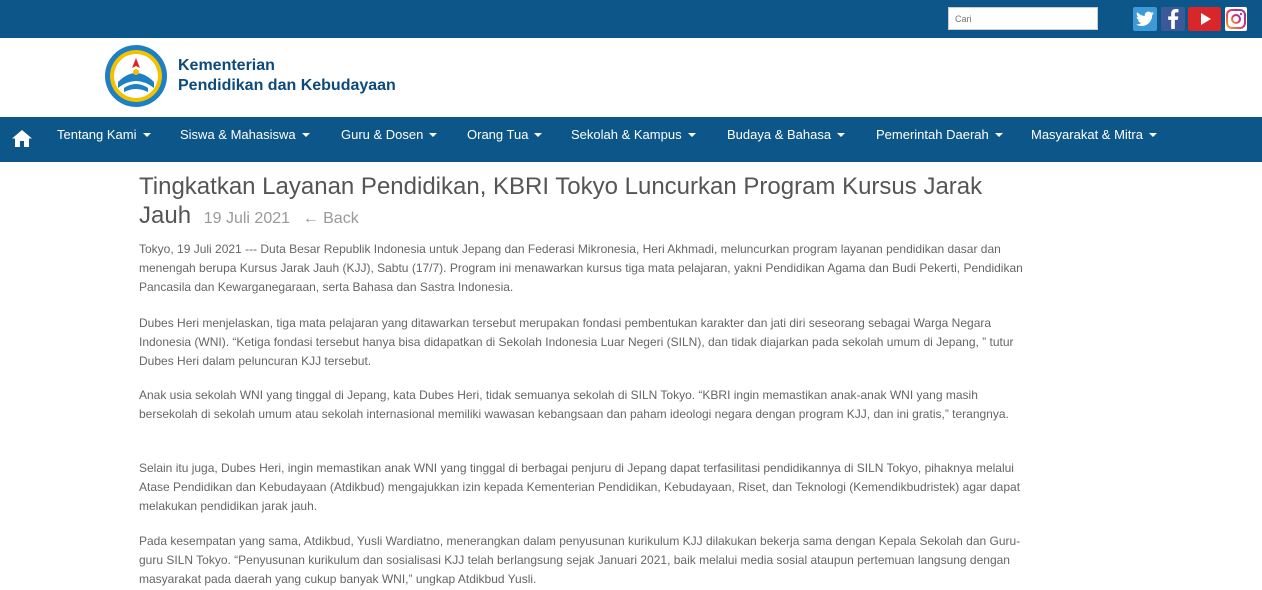 The height and width of the screenshot is (590, 1262). I want to click on nav-budaya-bahasa: Budaya & Bahasa, so click(786, 139).